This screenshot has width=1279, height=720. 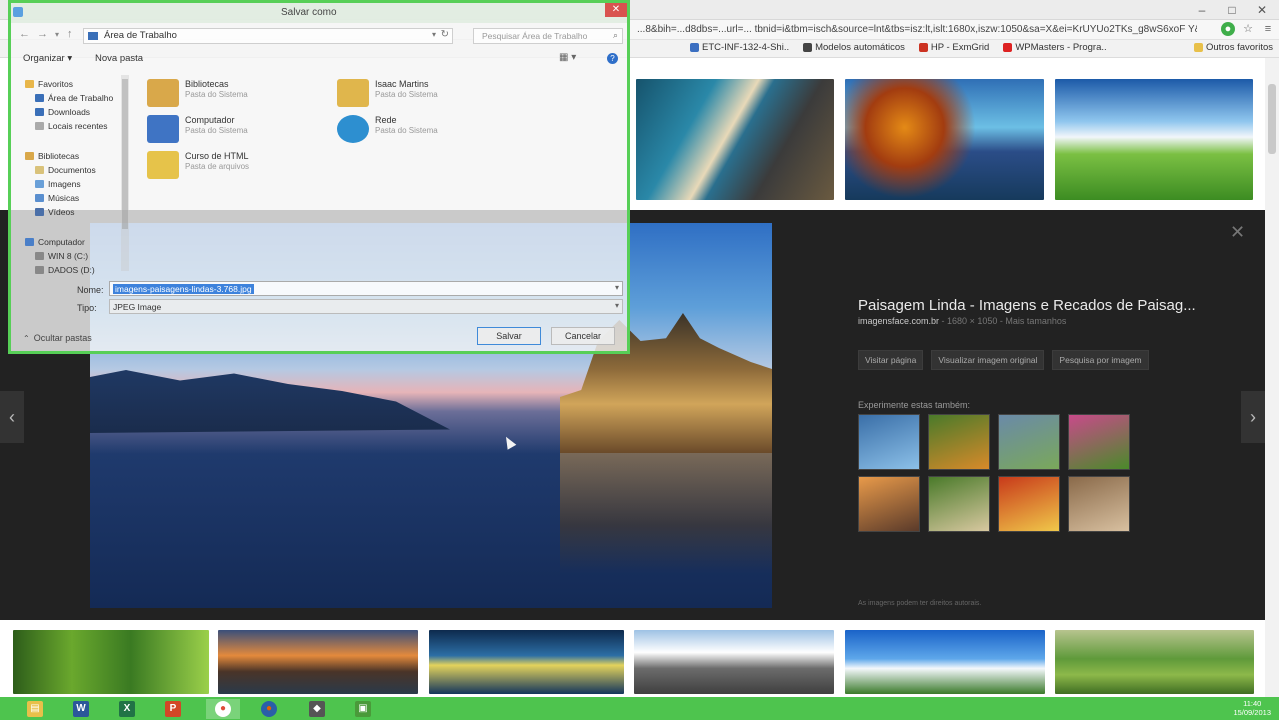 What do you see at coordinates (891, 360) in the screenshot?
I see `visit-page-button: Visitar página` at bounding box center [891, 360].